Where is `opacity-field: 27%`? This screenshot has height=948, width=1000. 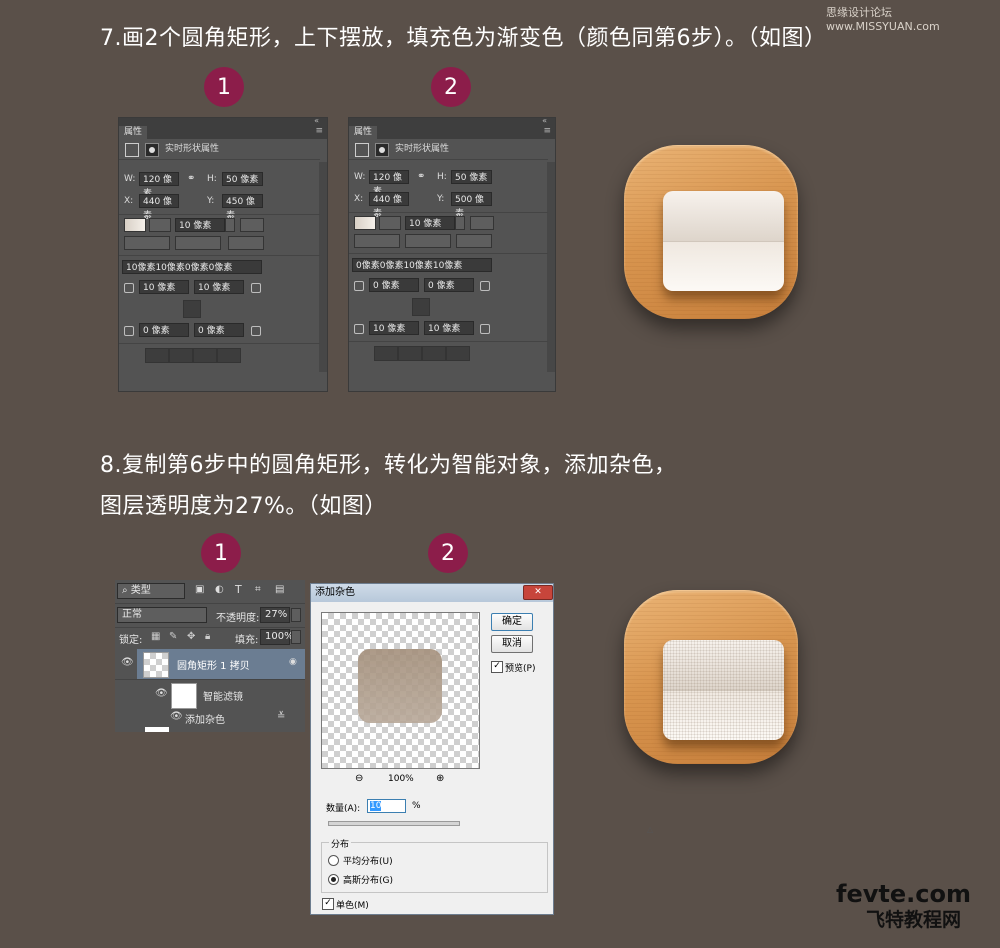 opacity-field: 27% is located at coordinates (275, 615).